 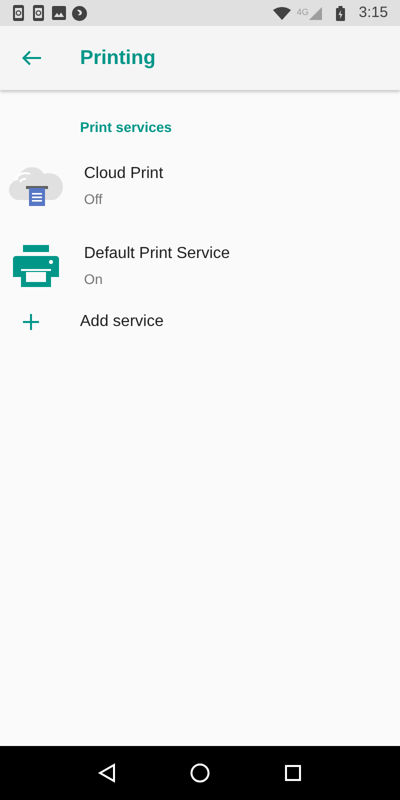 What do you see at coordinates (281, 13) in the screenshot?
I see `wifi-icon` at bounding box center [281, 13].